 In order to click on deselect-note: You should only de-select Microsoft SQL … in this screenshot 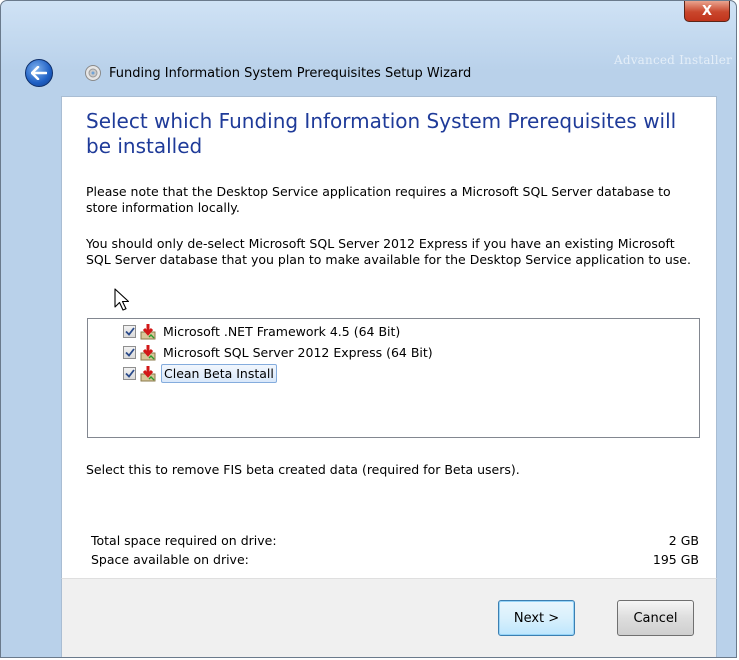, I will do `click(388, 251)`.